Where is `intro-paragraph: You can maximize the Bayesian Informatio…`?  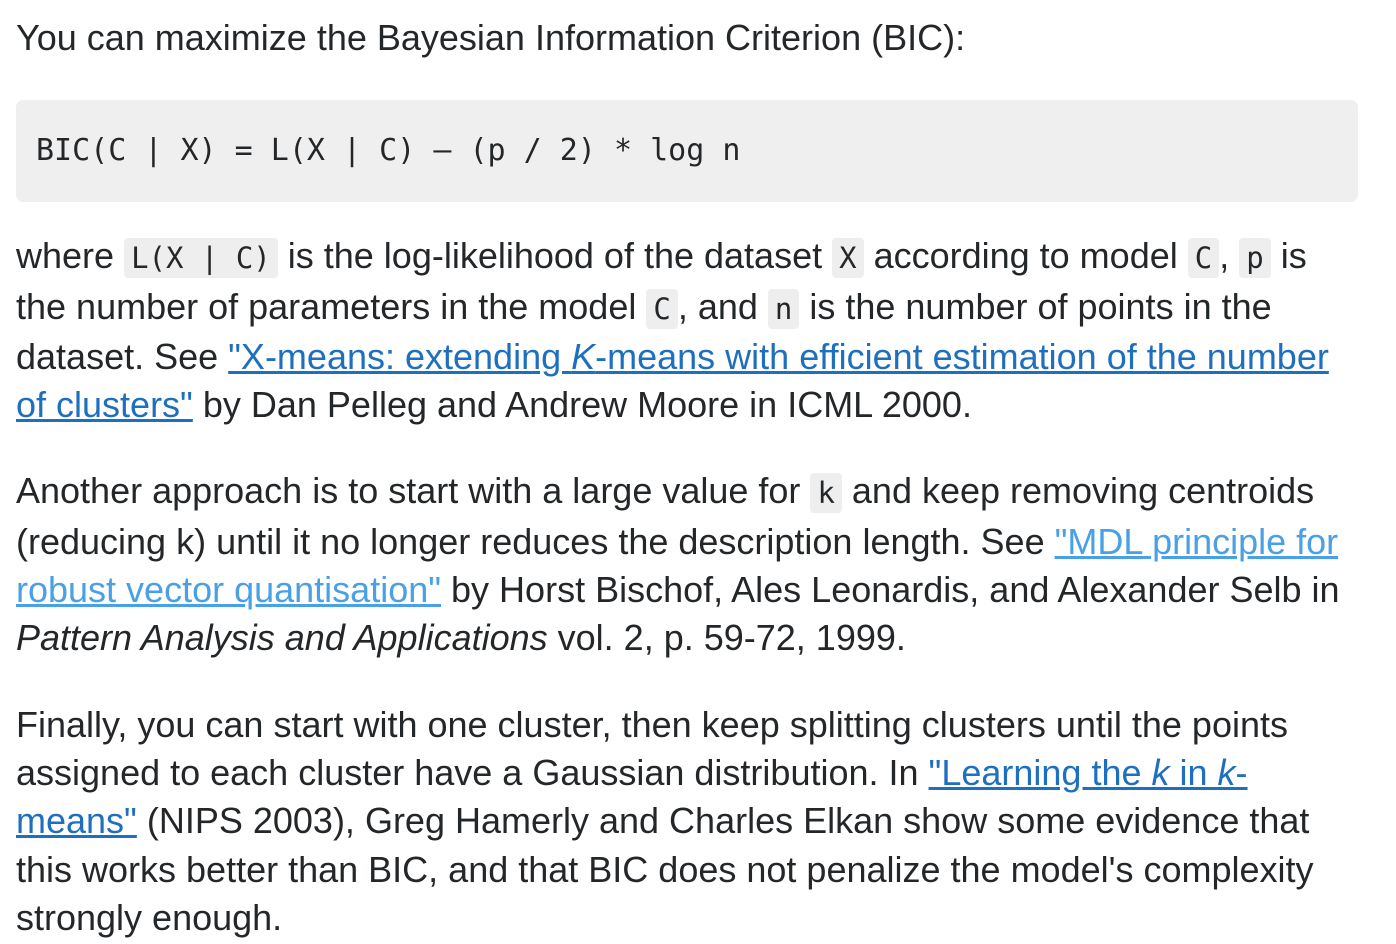 intro-paragraph: You can maximize the Bayesian Informatio… is located at coordinates (687, 38).